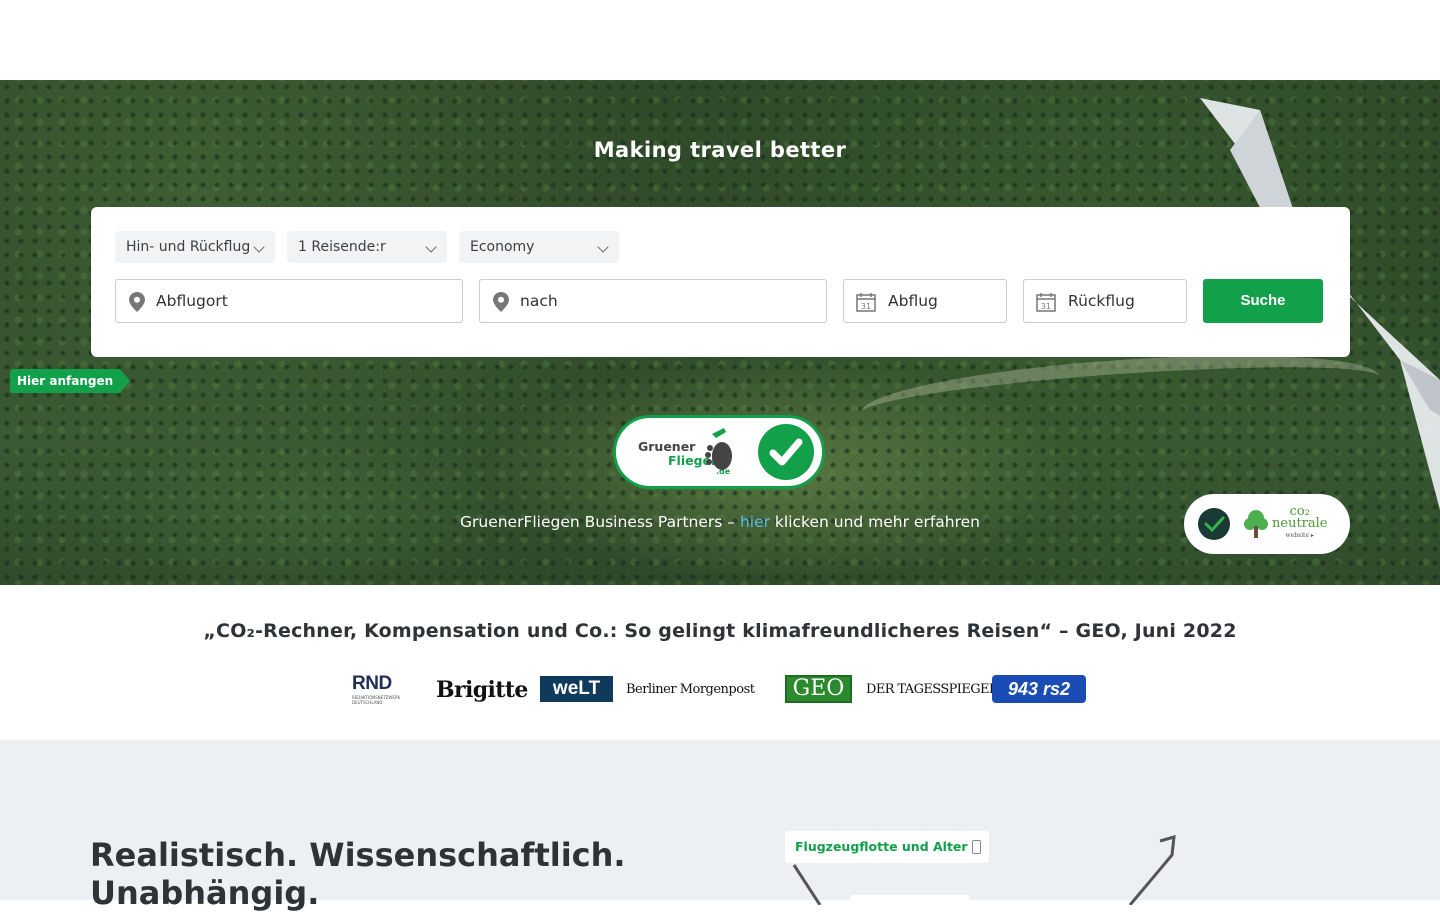  Describe the element at coordinates (653, 301) in the screenshot. I see `destination-input: nach` at that location.